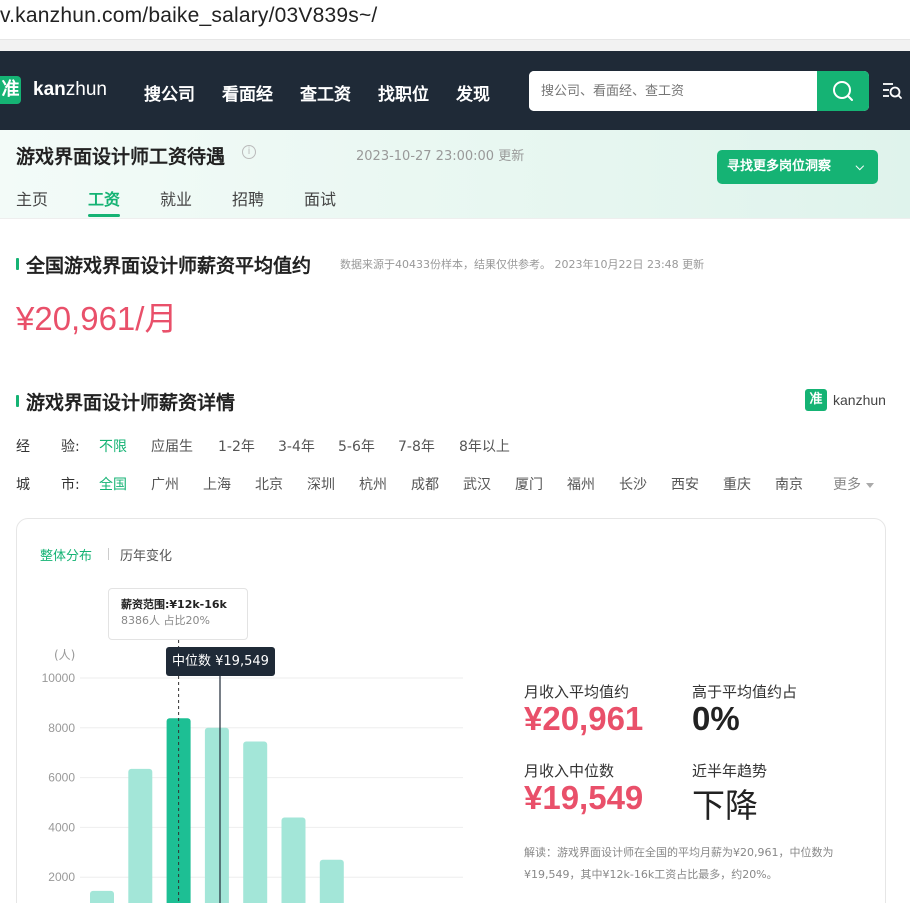  Describe the element at coordinates (165, 484) in the screenshot. I see `city-option-guangzhou: 广州` at that location.